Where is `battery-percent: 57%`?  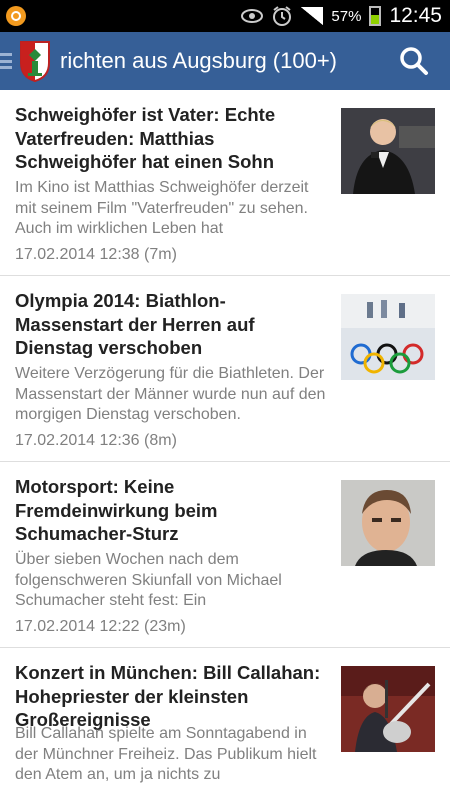 battery-percent: 57% is located at coordinates (346, 16).